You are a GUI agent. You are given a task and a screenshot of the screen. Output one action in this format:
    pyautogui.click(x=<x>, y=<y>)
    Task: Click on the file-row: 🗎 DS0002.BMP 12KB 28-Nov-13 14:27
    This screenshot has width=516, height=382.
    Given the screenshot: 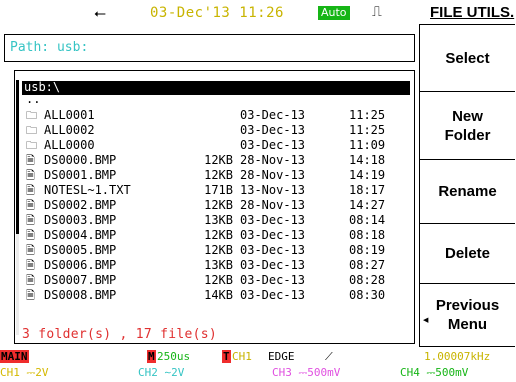 What is the action you would take?
    pyautogui.click(x=205, y=205)
    